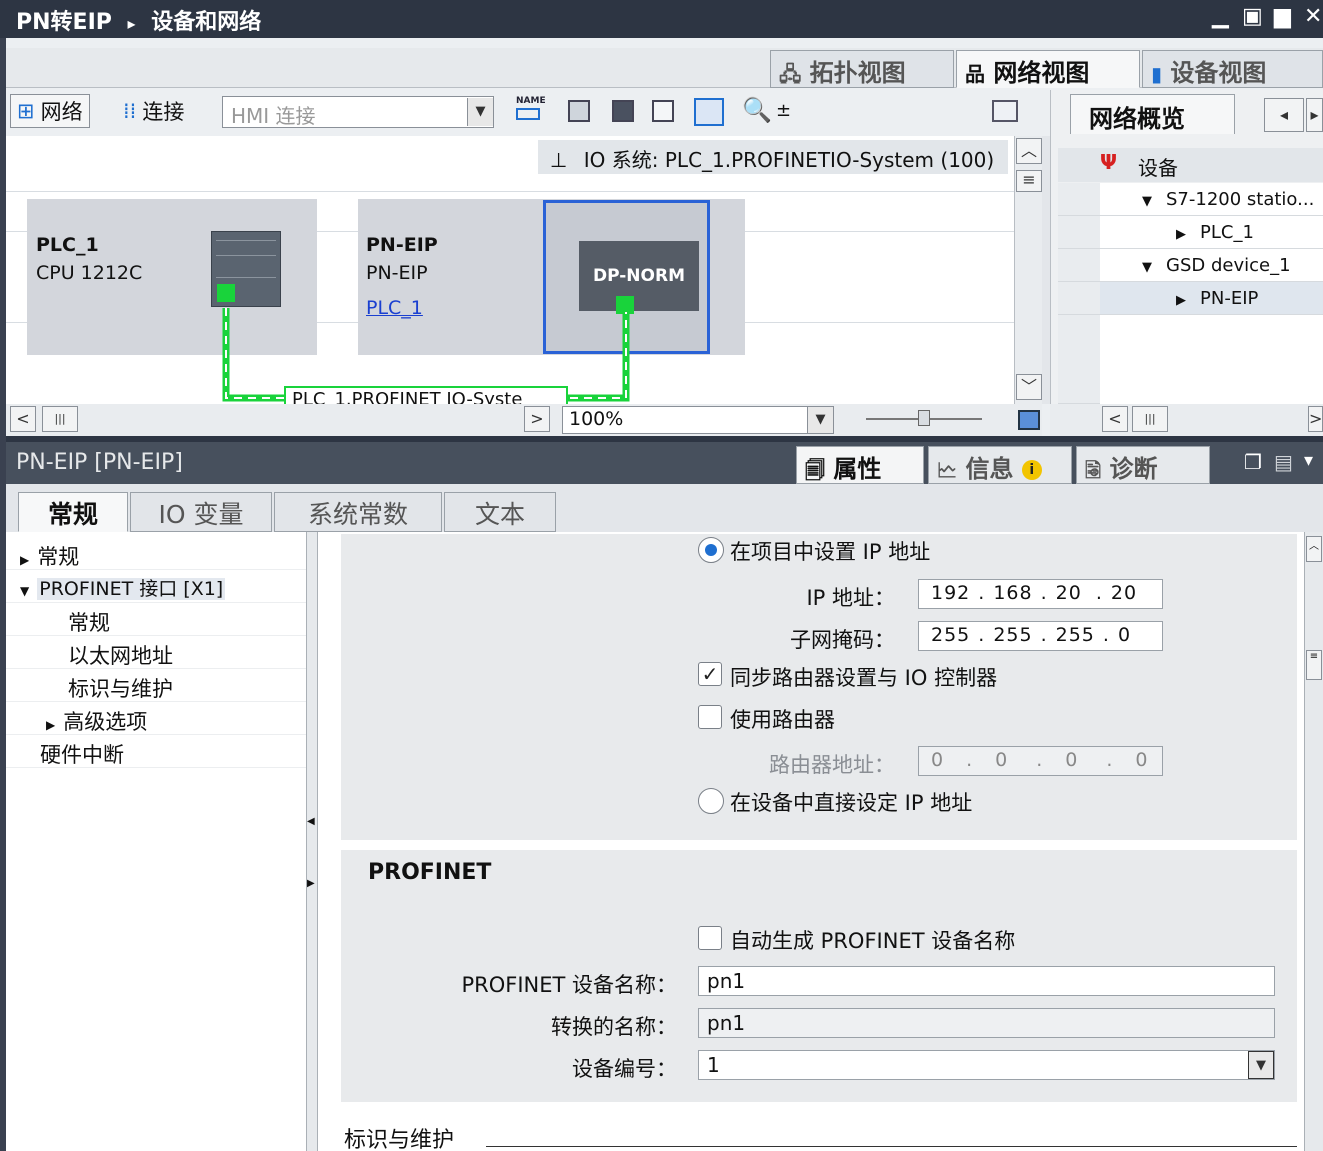  Describe the element at coordinates (986, 1065) in the screenshot. I see `device-number-select: 1 ▼` at that location.